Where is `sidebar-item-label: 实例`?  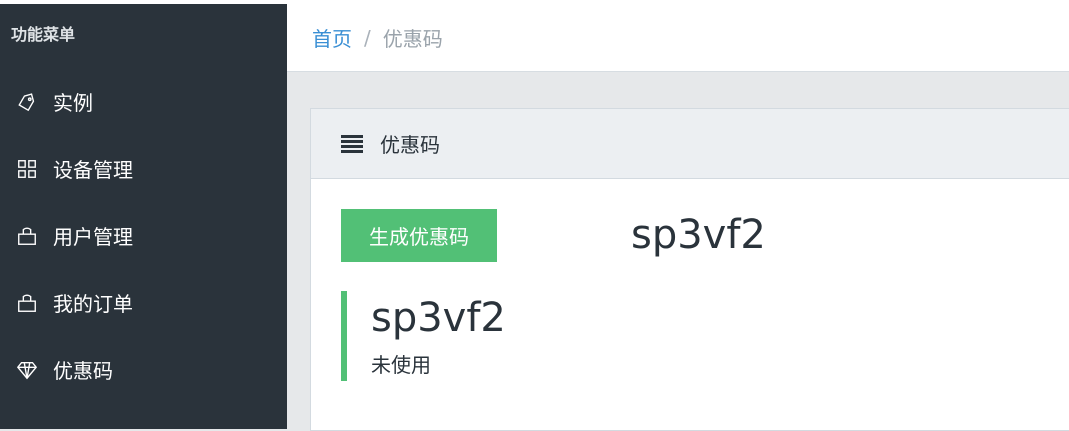
sidebar-item-label: 实例 is located at coordinates (73, 103).